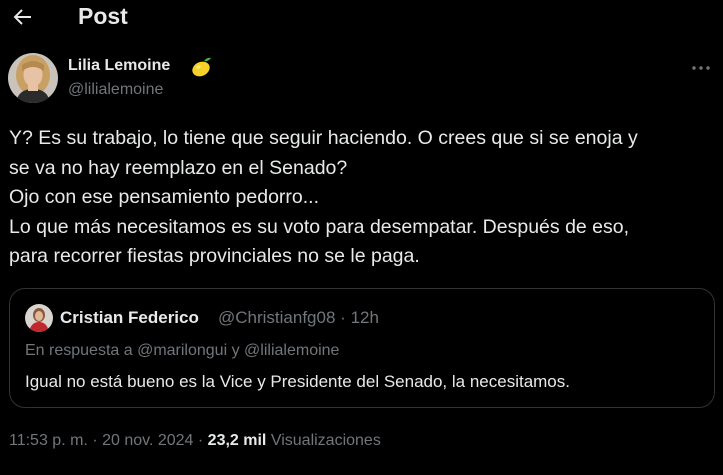 The image size is (723, 475). What do you see at coordinates (22, 17) in the screenshot?
I see `arrow-left-icon` at bounding box center [22, 17].